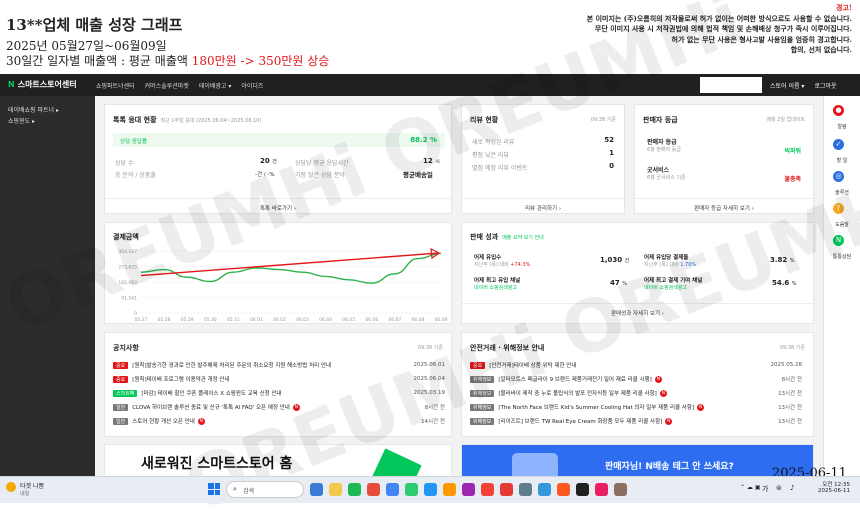 This screenshot has width=860, height=528. Describe the element at coordinates (750, 487) in the screenshot. I see `tray-icons: ⌃ ☁ ▣` at that location.